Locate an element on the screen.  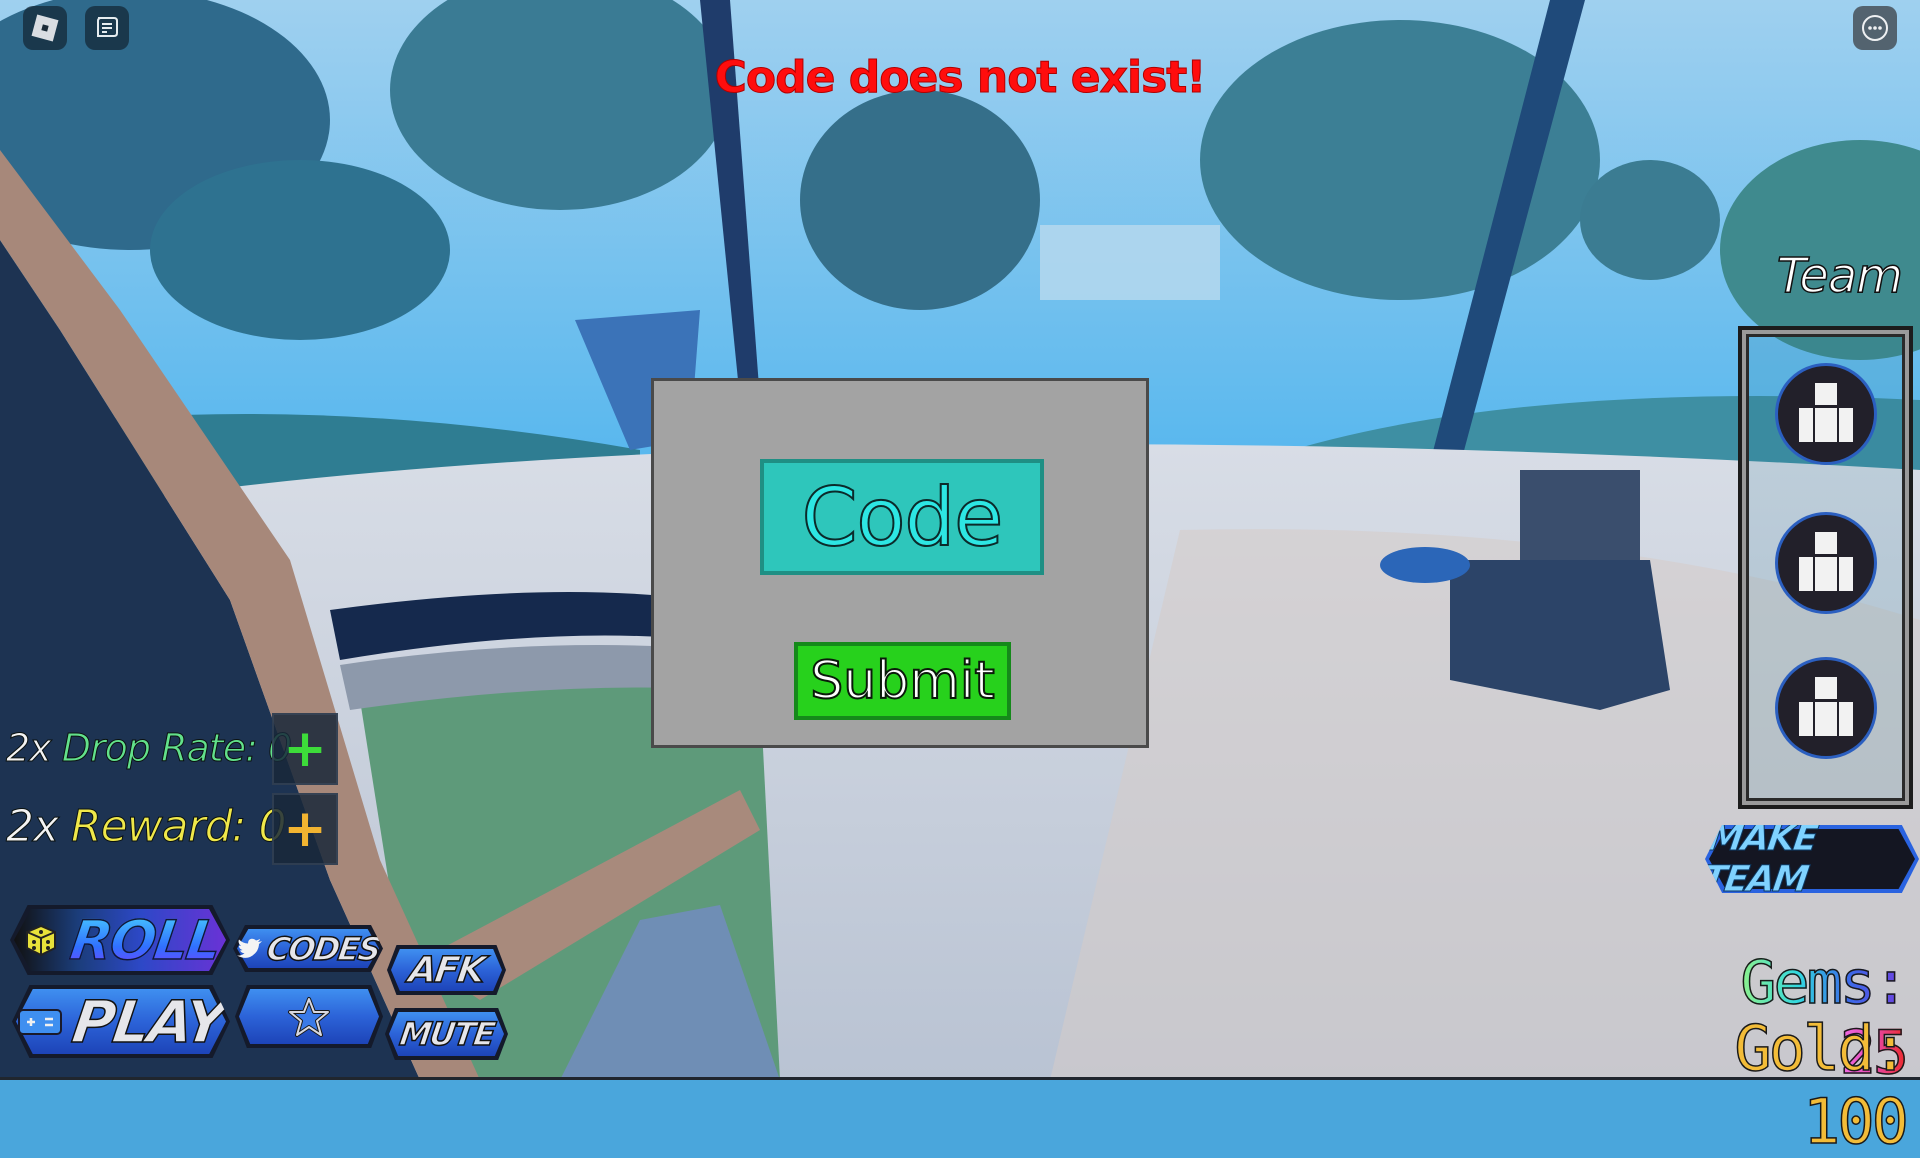
gems-label: Gems: is located at coordinates (1825, 983).